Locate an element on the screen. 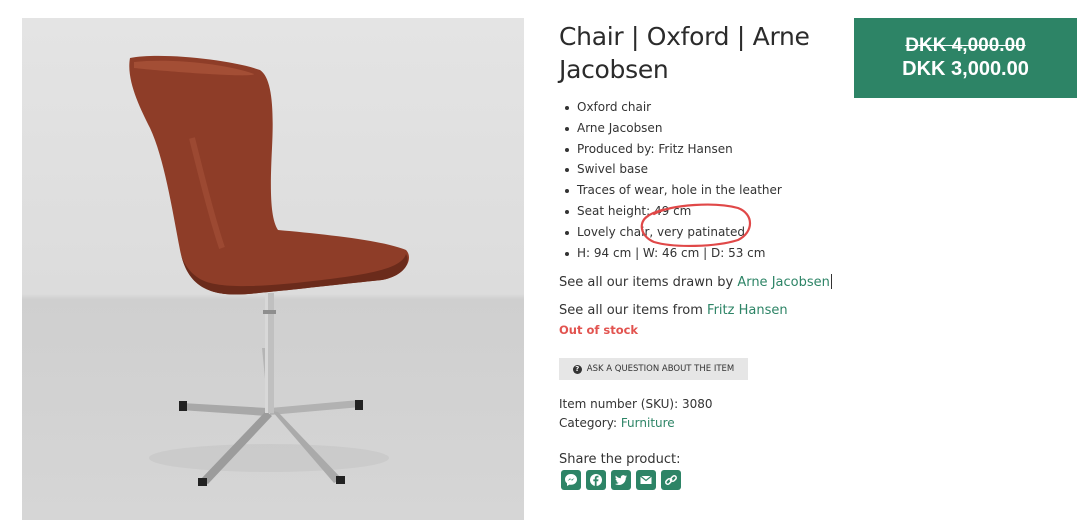  messenger-icon is located at coordinates (571, 480).